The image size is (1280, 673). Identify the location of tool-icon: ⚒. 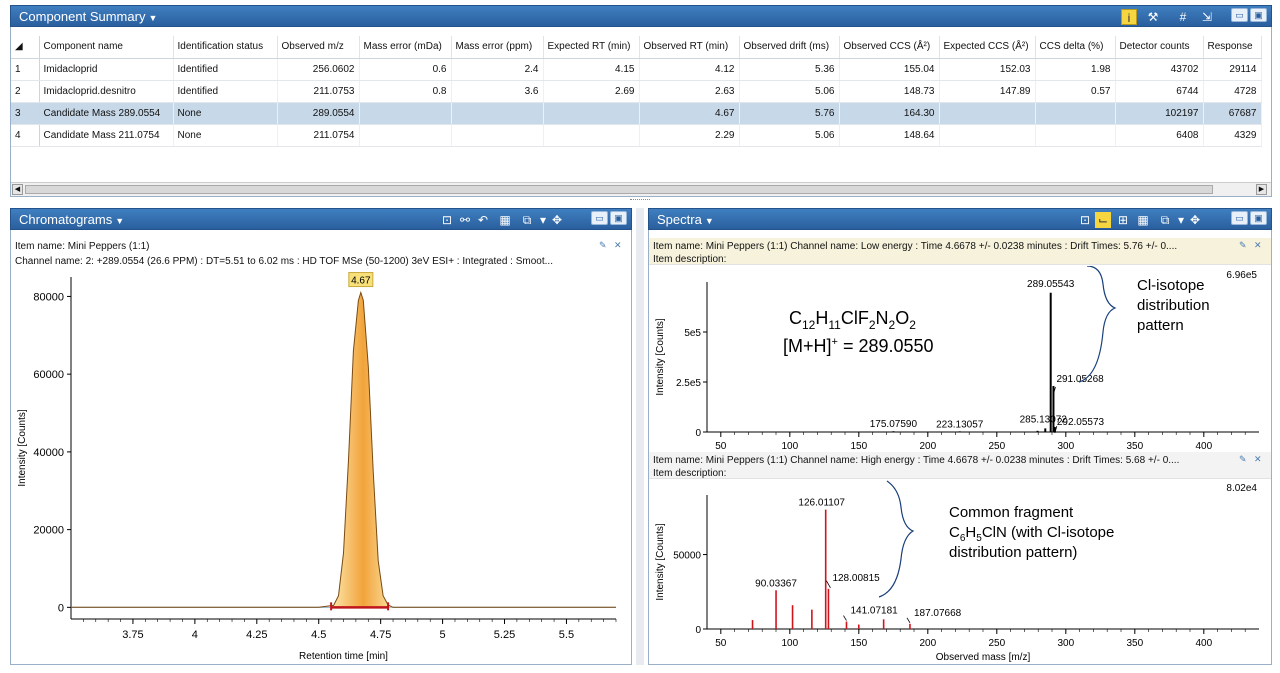
(1153, 17).